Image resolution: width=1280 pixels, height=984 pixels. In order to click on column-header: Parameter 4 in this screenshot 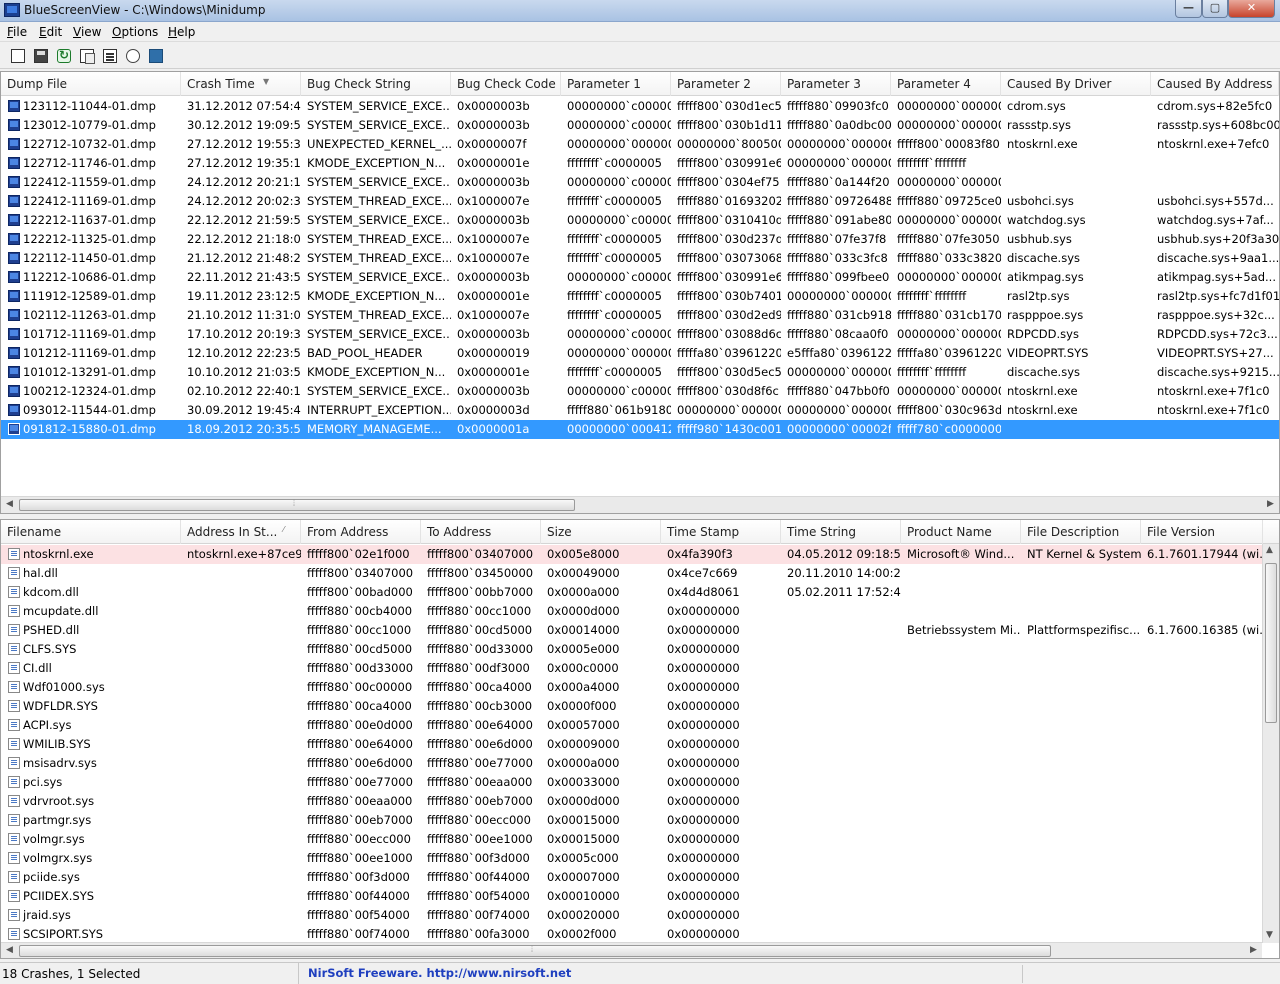, I will do `click(946, 84)`.